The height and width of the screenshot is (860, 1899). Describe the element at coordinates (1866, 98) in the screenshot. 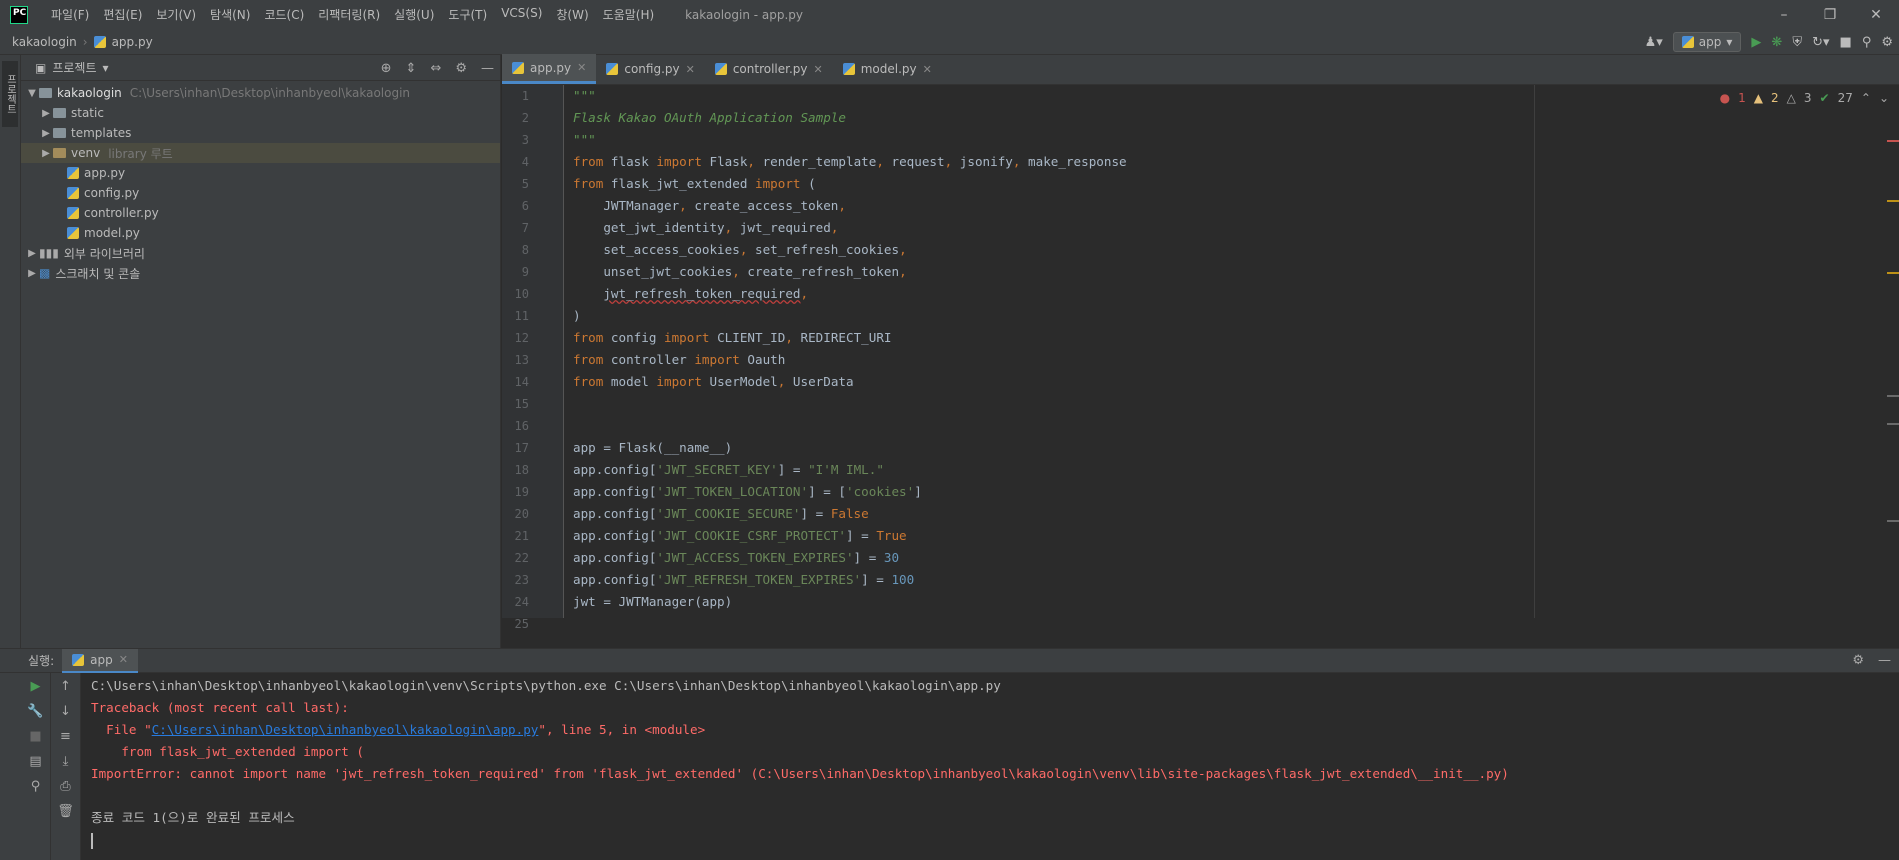

I see `chevron-up-icon: ⌃` at that location.